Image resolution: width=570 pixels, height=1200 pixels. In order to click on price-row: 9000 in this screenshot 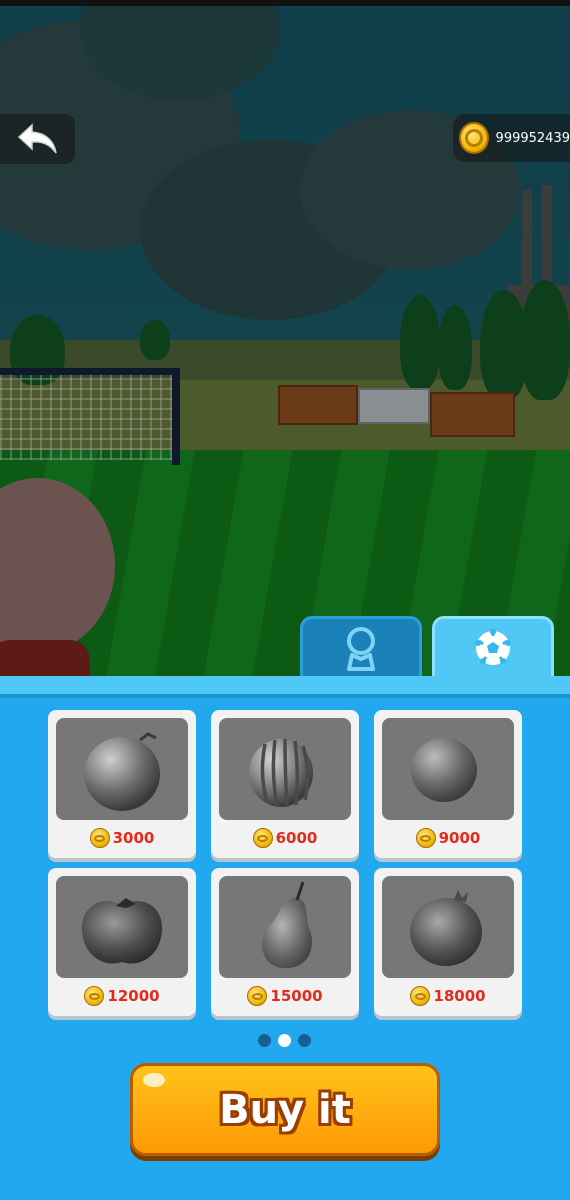, I will do `click(448, 838)`.